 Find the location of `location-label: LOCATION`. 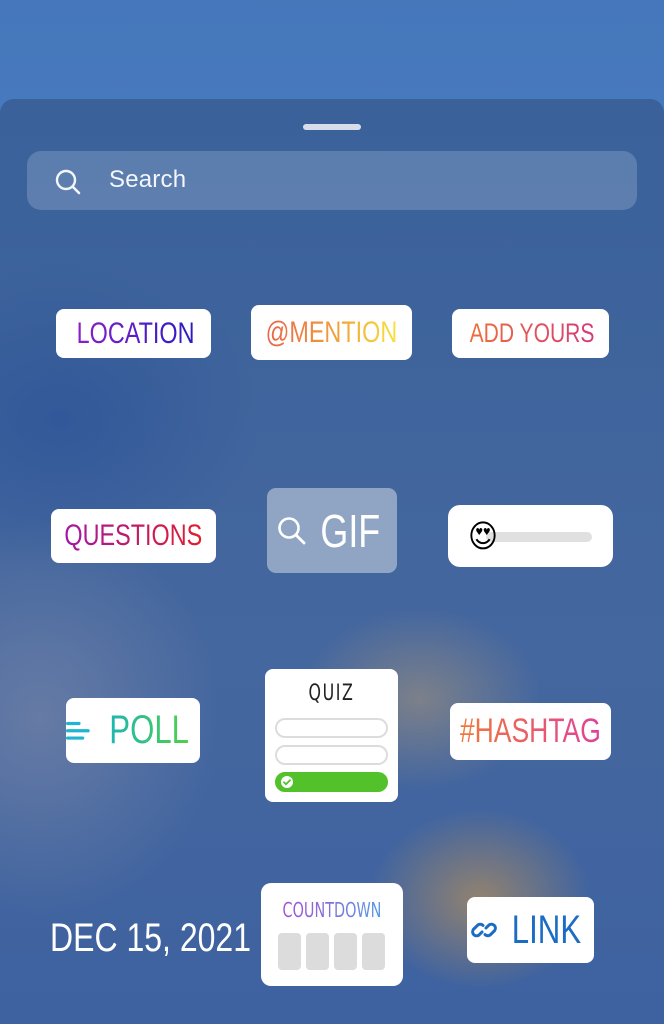

location-label: LOCATION is located at coordinates (135, 333).